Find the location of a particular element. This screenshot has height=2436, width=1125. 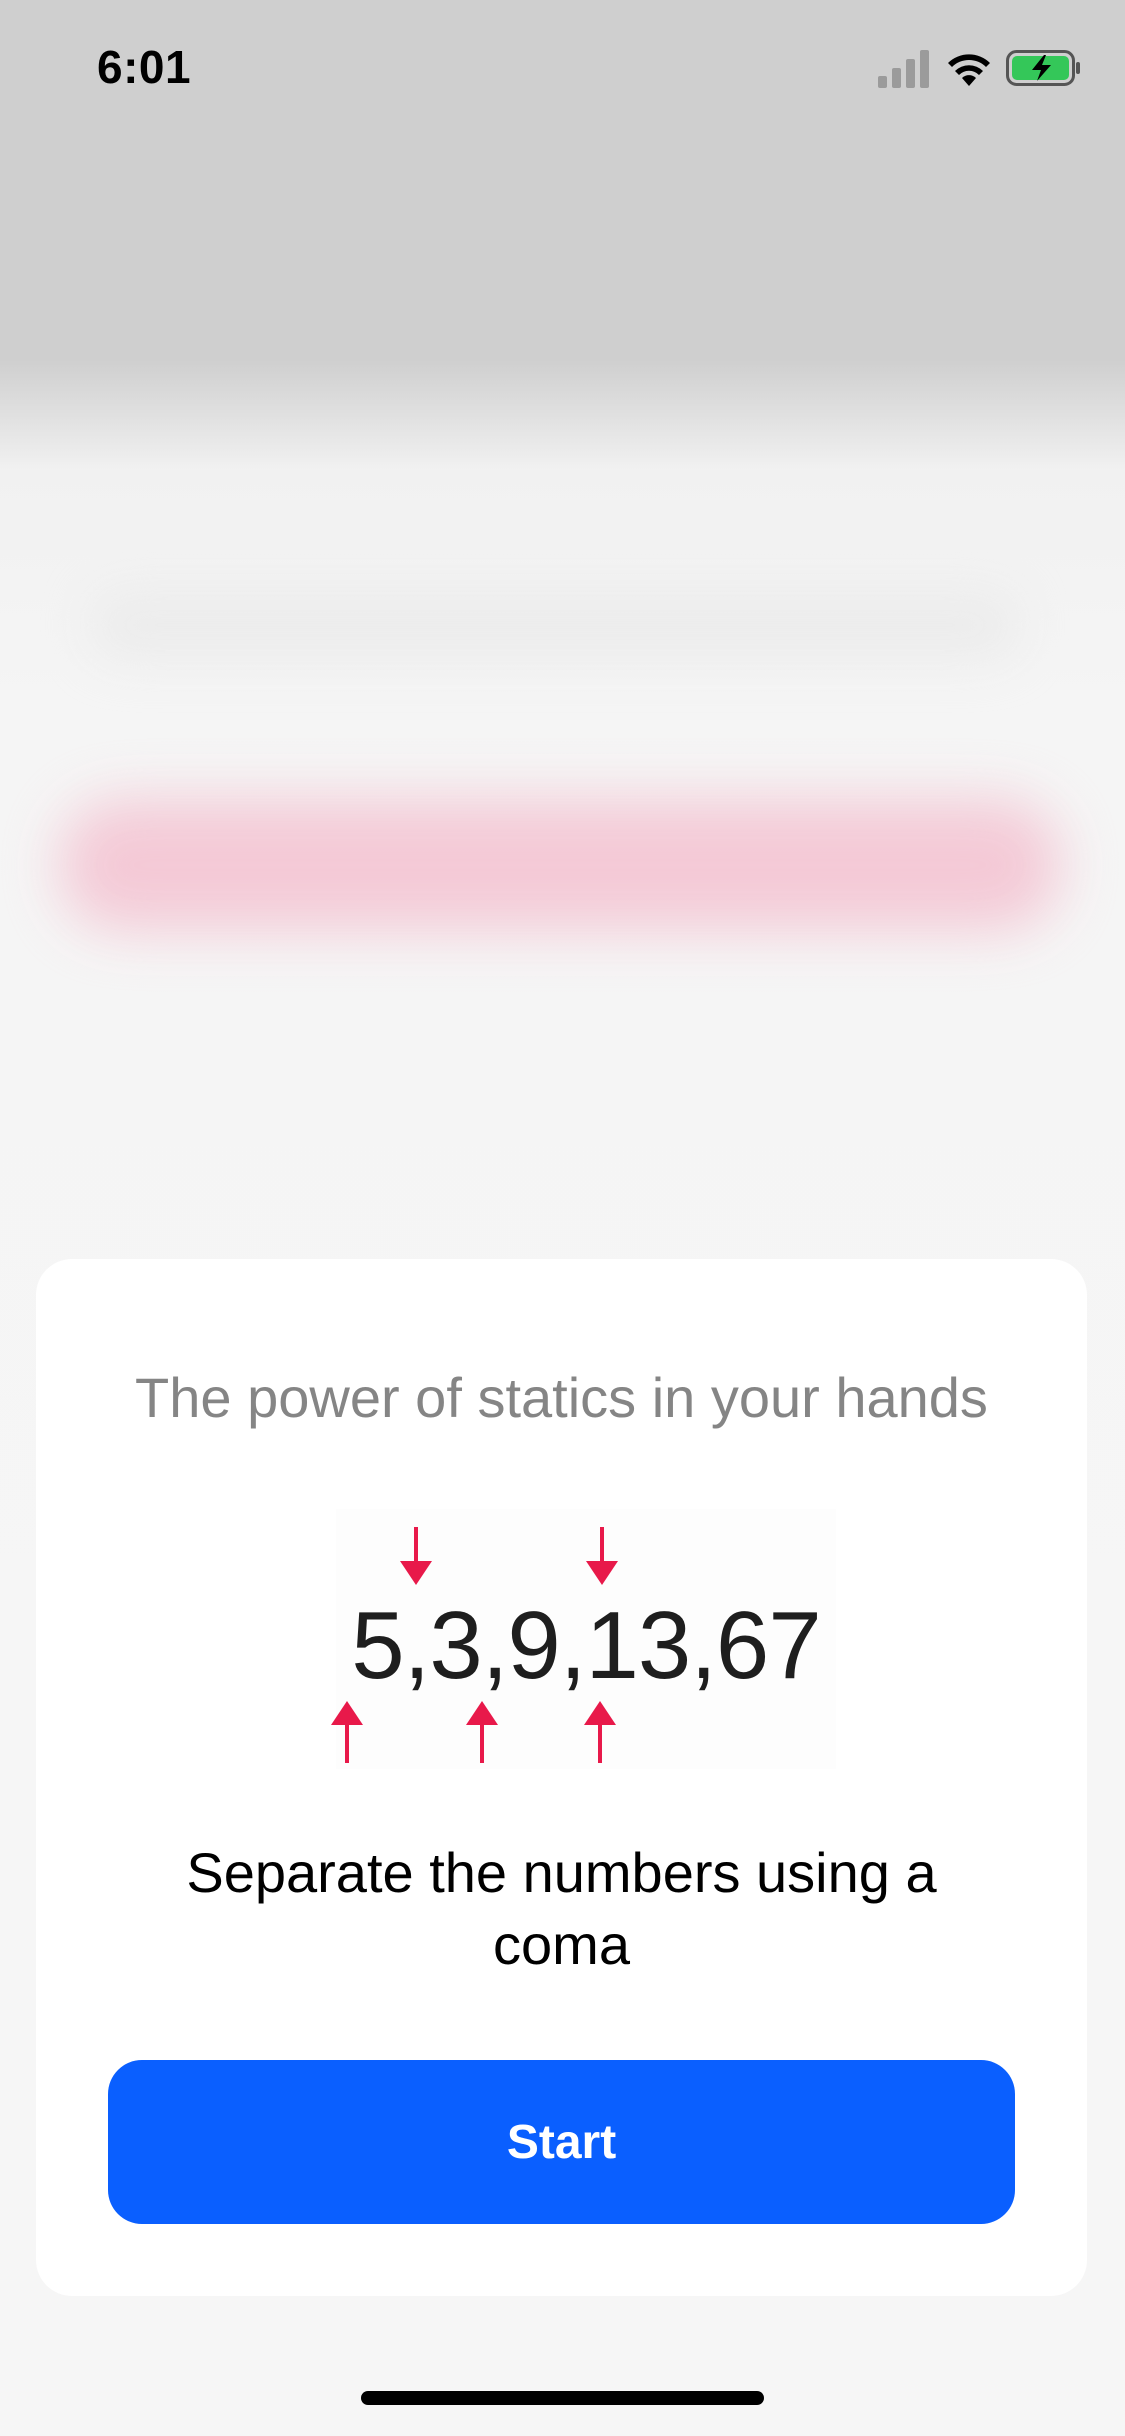

start-button: Start is located at coordinates (561, 2142).